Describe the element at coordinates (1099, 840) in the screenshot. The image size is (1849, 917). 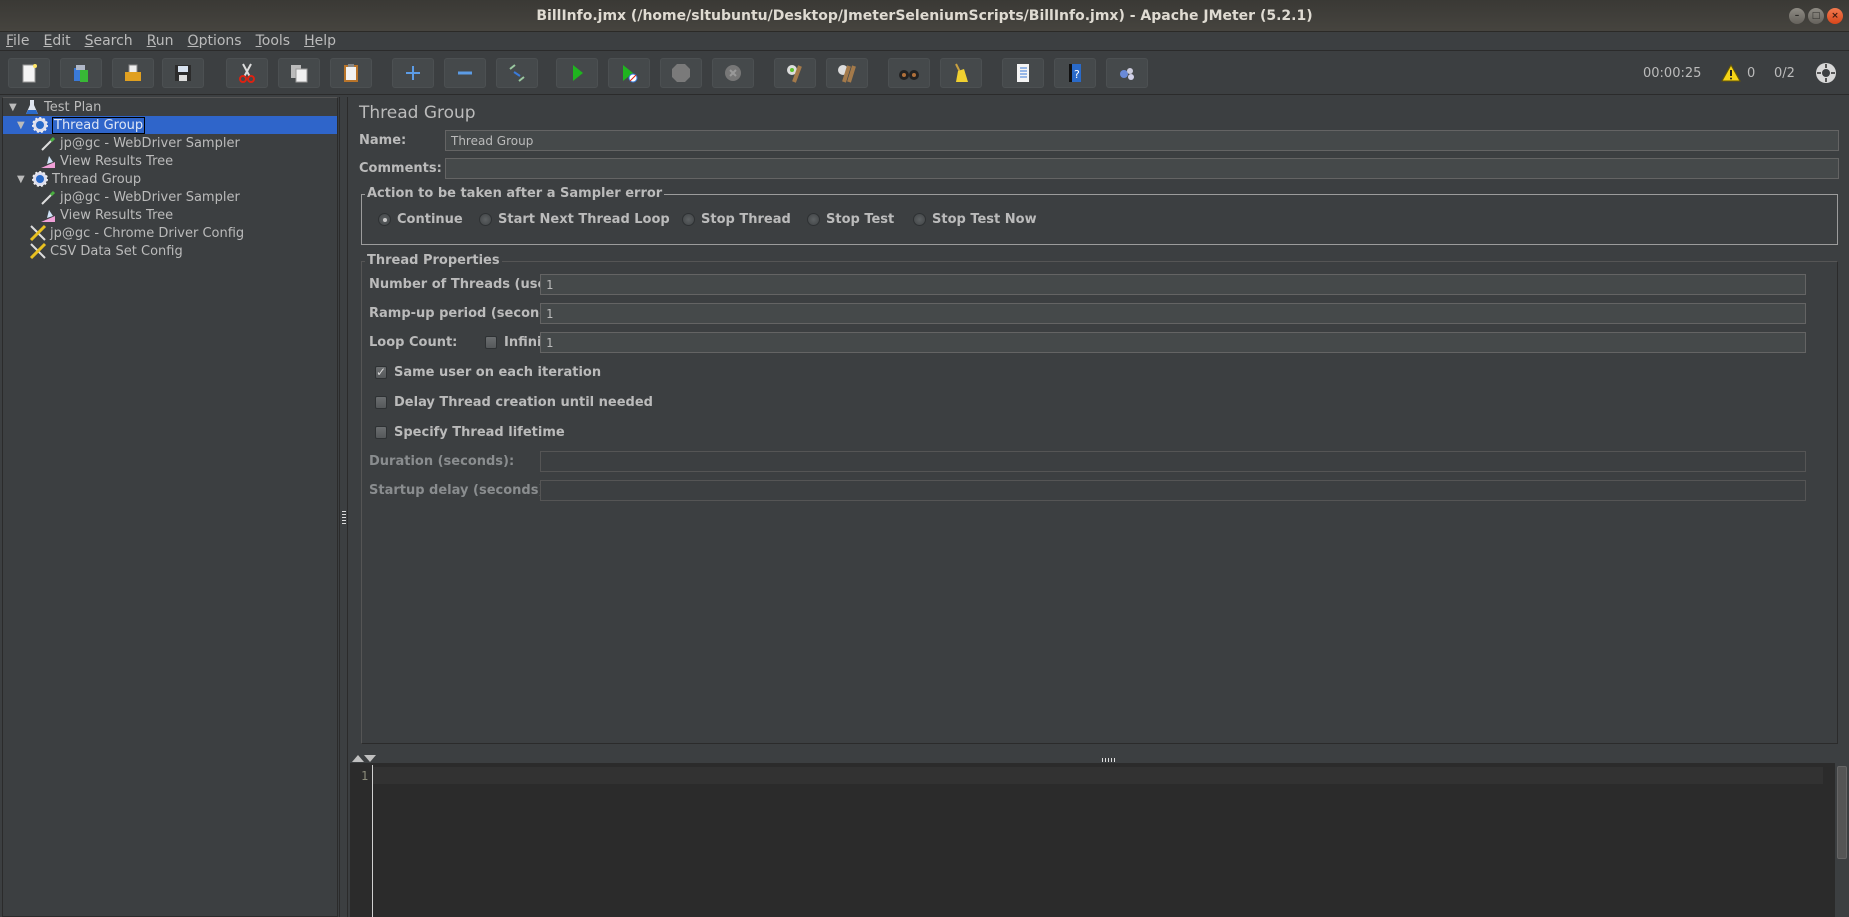
I see `log-panel: 1` at that location.